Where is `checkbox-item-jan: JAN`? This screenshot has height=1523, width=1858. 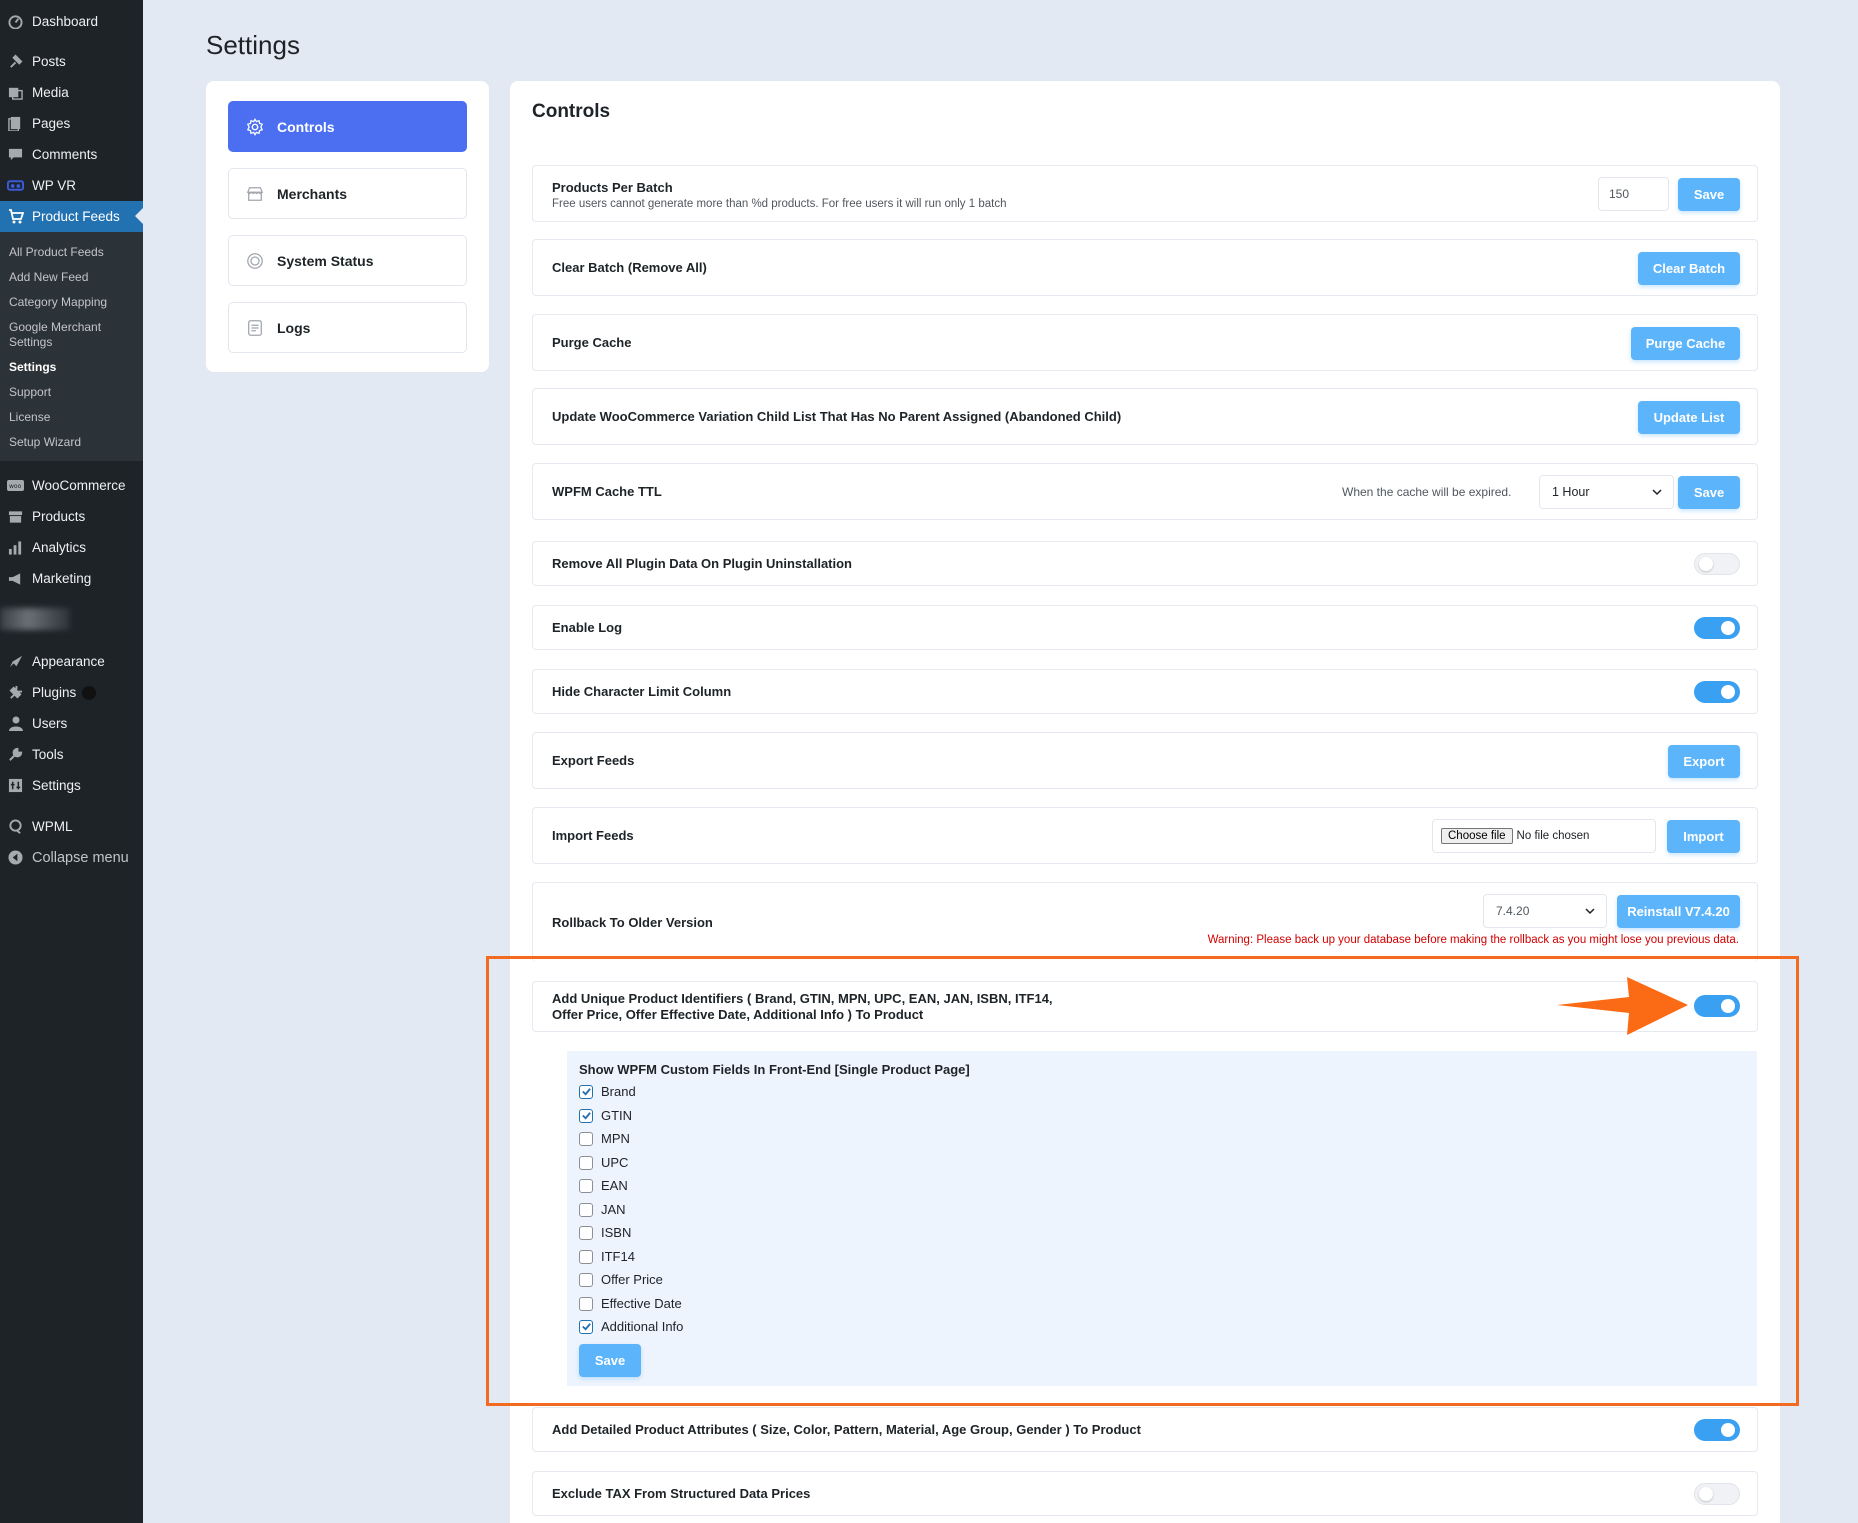
checkbox-item-jan: JAN is located at coordinates (602, 1209).